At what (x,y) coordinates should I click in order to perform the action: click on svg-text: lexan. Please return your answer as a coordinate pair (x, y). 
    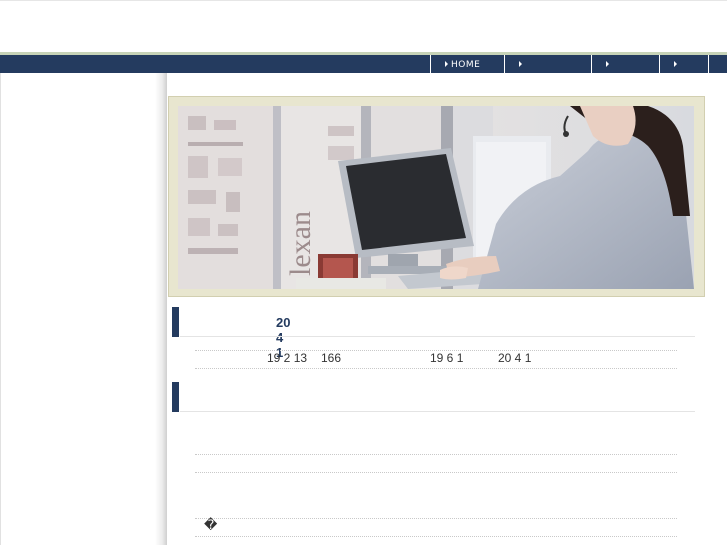
    Looking at the image, I should click on (300, 243).